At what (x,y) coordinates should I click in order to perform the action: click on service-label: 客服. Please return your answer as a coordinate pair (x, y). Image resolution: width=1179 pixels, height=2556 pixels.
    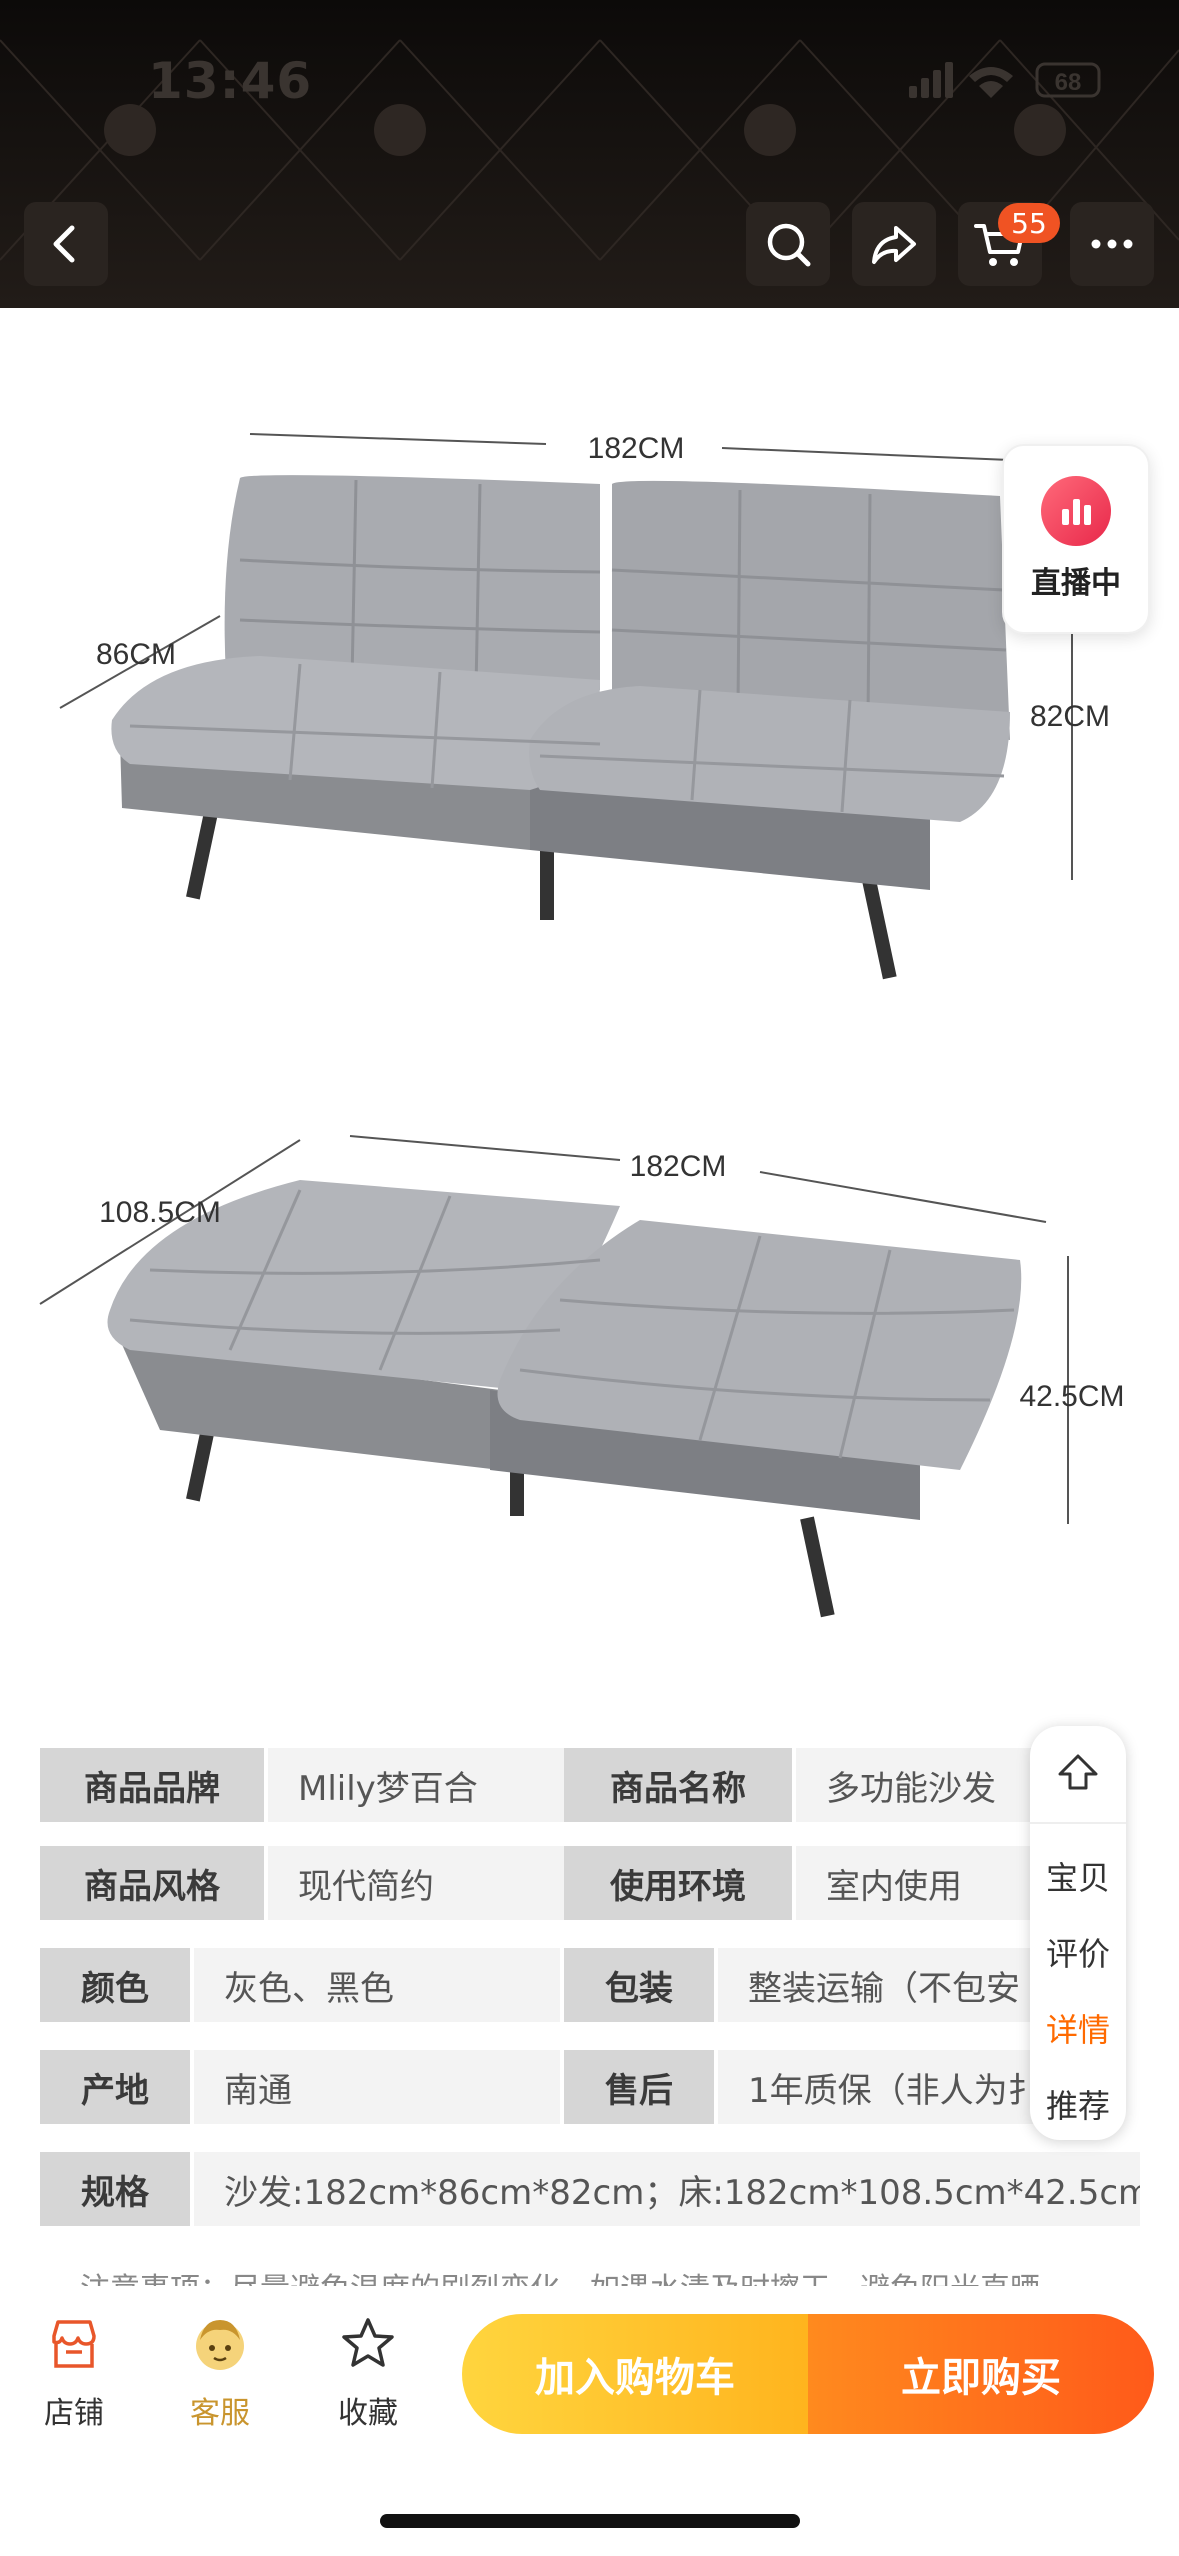
    Looking at the image, I should click on (220, 2413).